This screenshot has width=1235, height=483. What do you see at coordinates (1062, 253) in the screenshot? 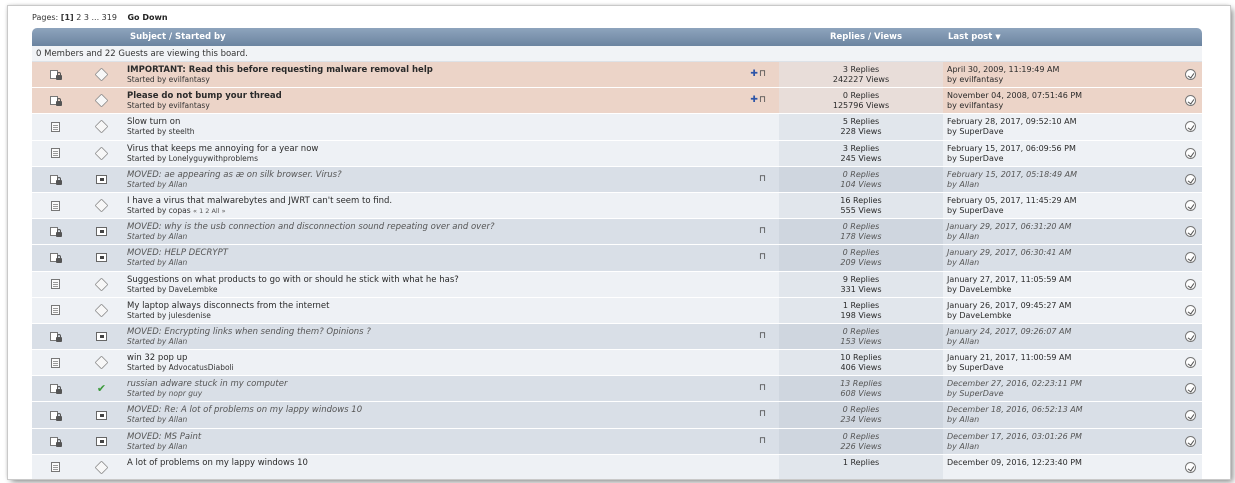
I see `last-post-date: January 29, 2017, 06:30:41 AM` at bounding box center [1062, 253].